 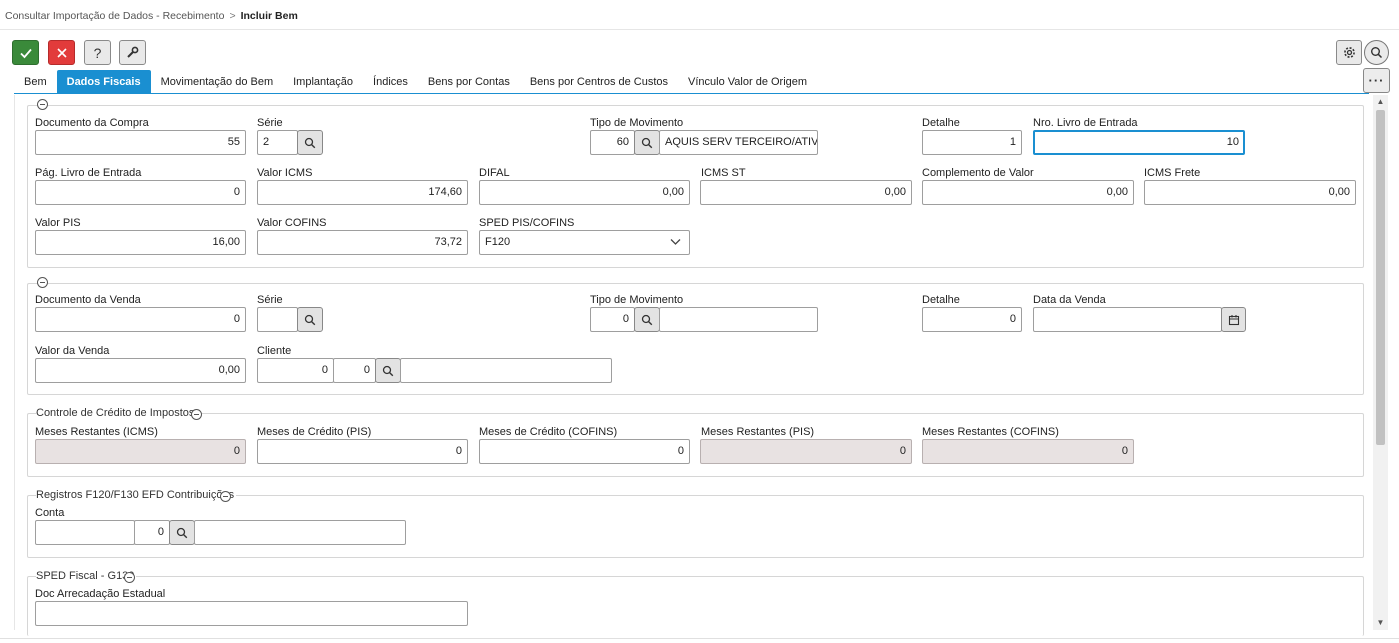 I want to click on difal-label: DIFAL, so click(x=494, y=173).